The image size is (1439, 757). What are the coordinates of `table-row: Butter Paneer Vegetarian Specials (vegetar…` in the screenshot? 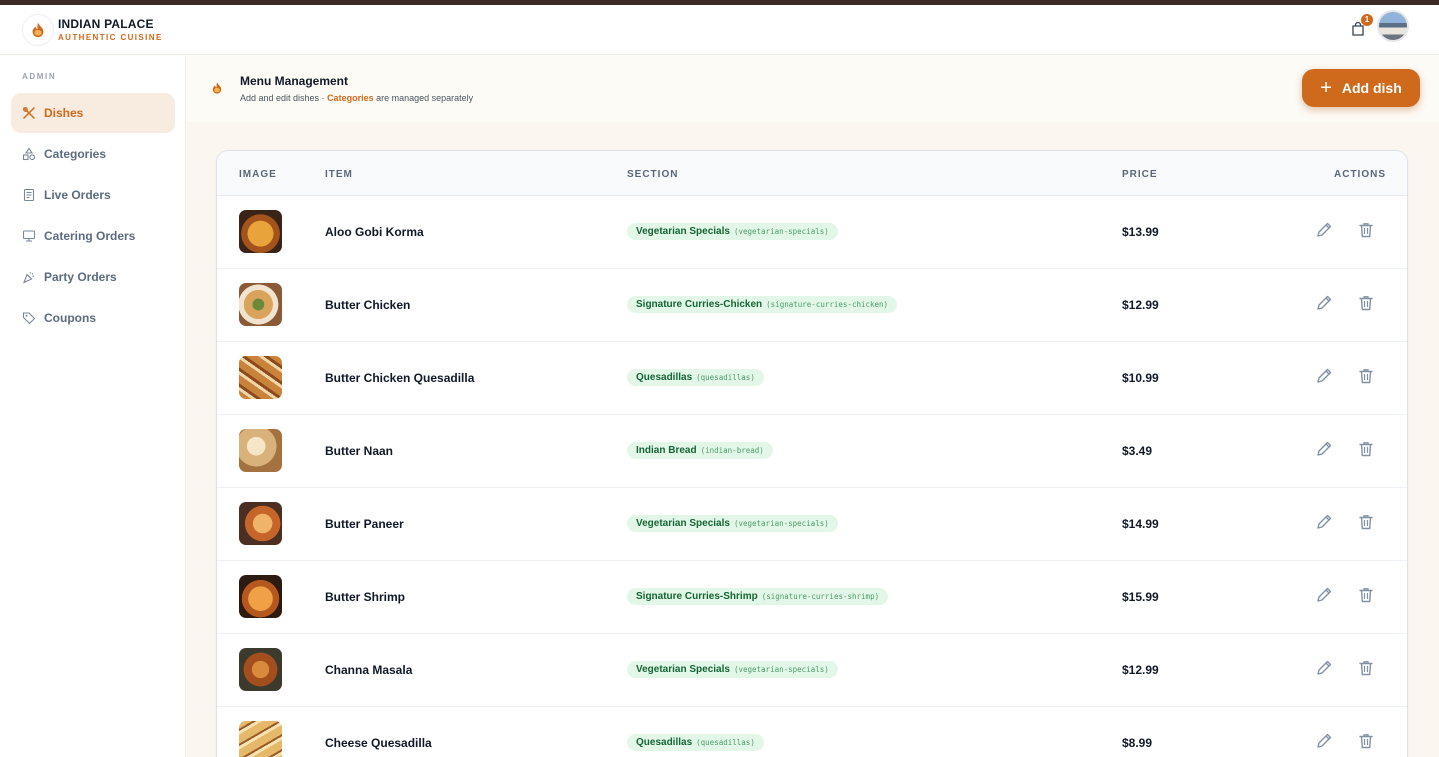 It's located at (812, 524).